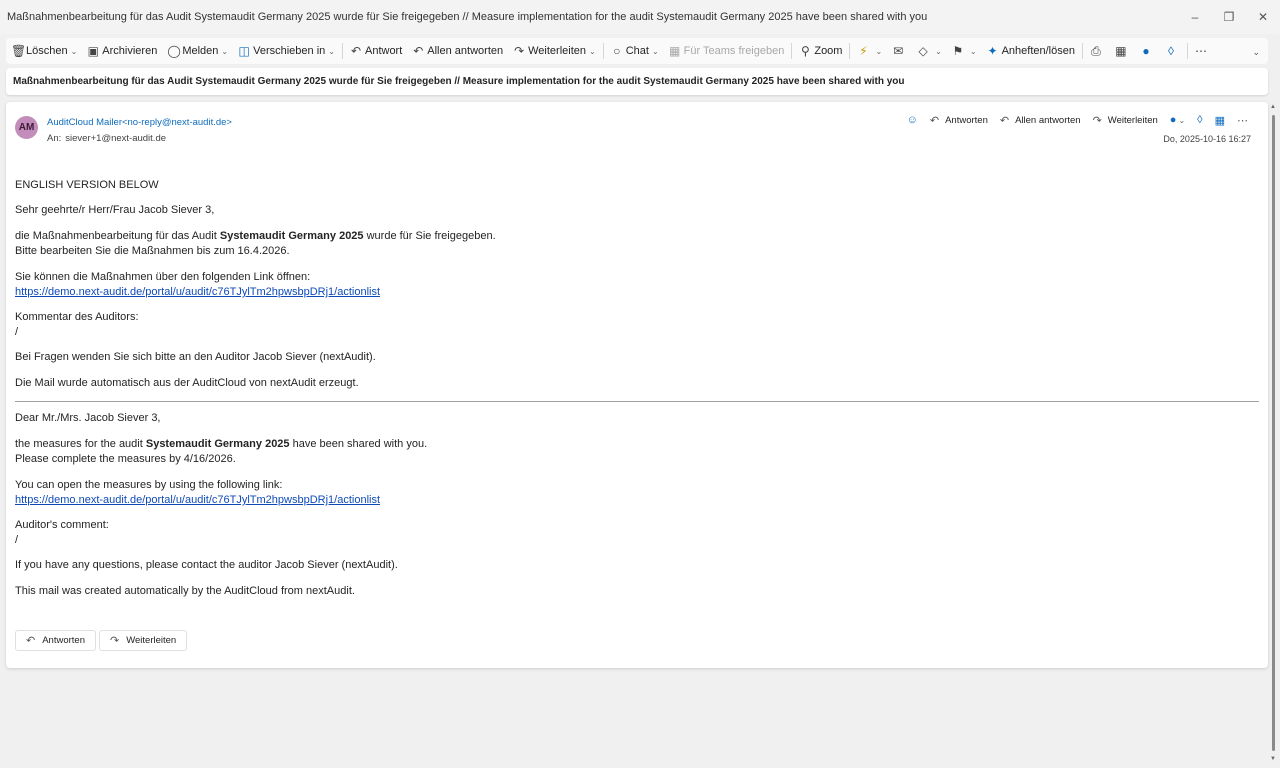 This screenshot has width=1280, height=768. I want to click on message-loop-button: ◊, so click(1199, 120).